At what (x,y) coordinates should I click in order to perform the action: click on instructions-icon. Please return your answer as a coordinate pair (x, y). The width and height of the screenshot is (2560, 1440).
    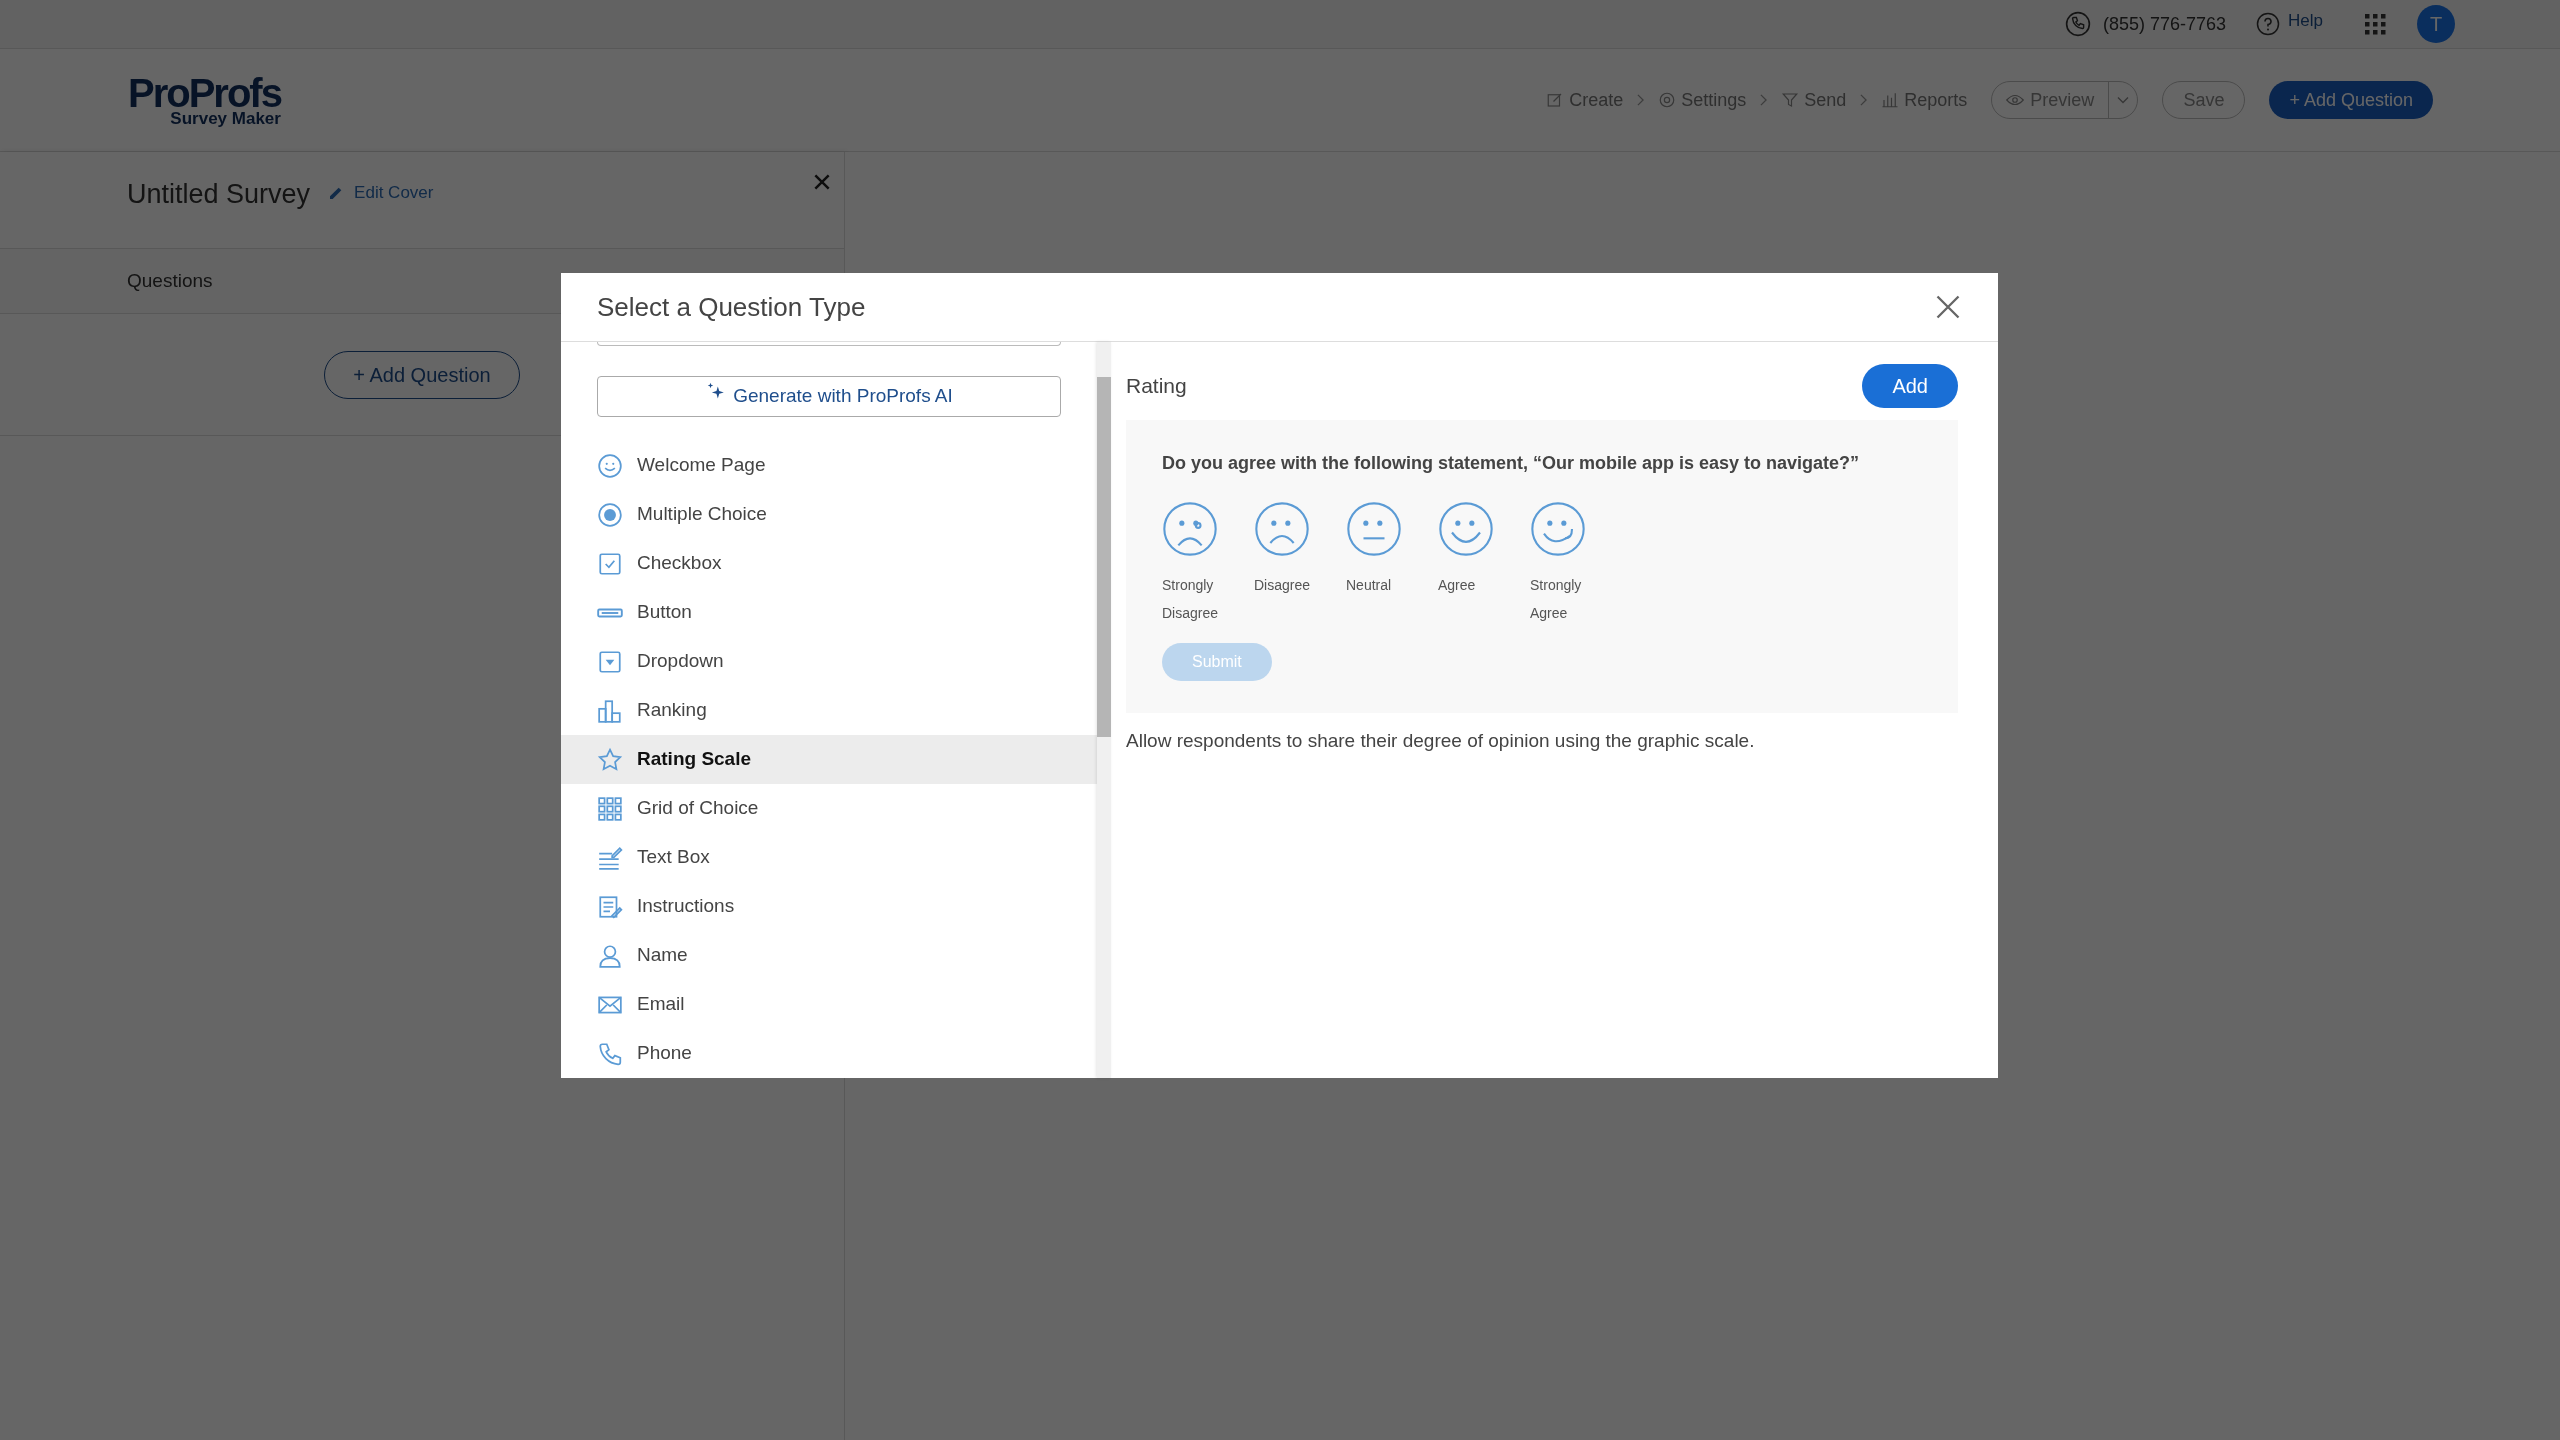
    Looking at the image, I should click on (610, 906).